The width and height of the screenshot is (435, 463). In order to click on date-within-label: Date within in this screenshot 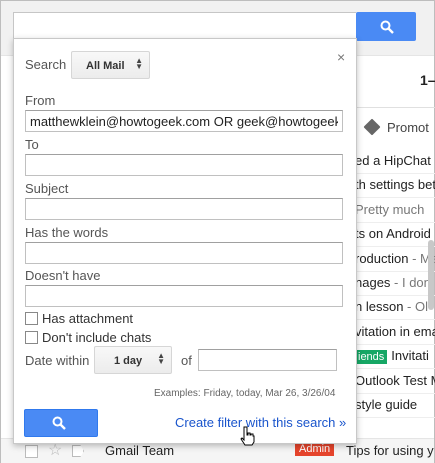, I will do `click(57, 360)`.